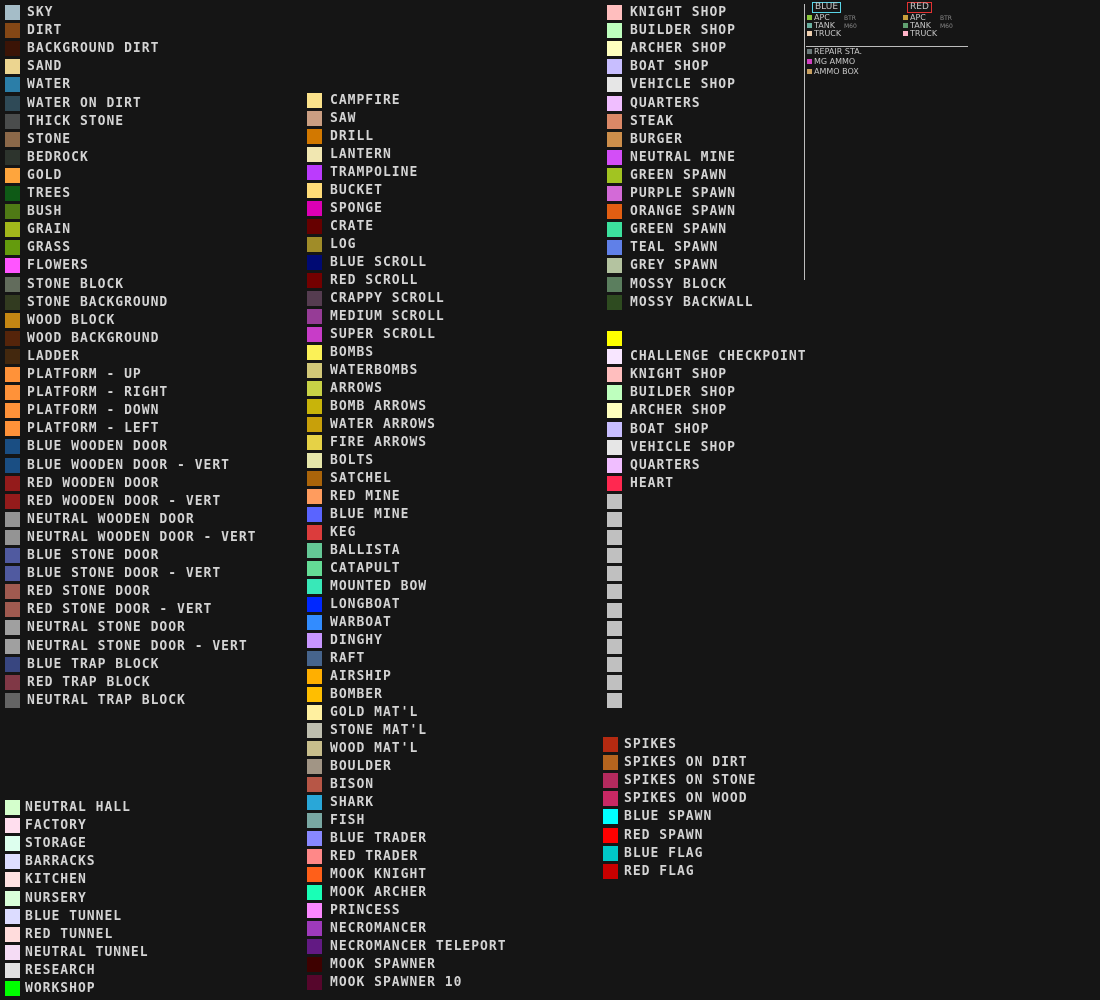 This screenshot has height=1000, width=1100. I want to click on swatch-label: ARCHER SHOP, so click(679, 48).